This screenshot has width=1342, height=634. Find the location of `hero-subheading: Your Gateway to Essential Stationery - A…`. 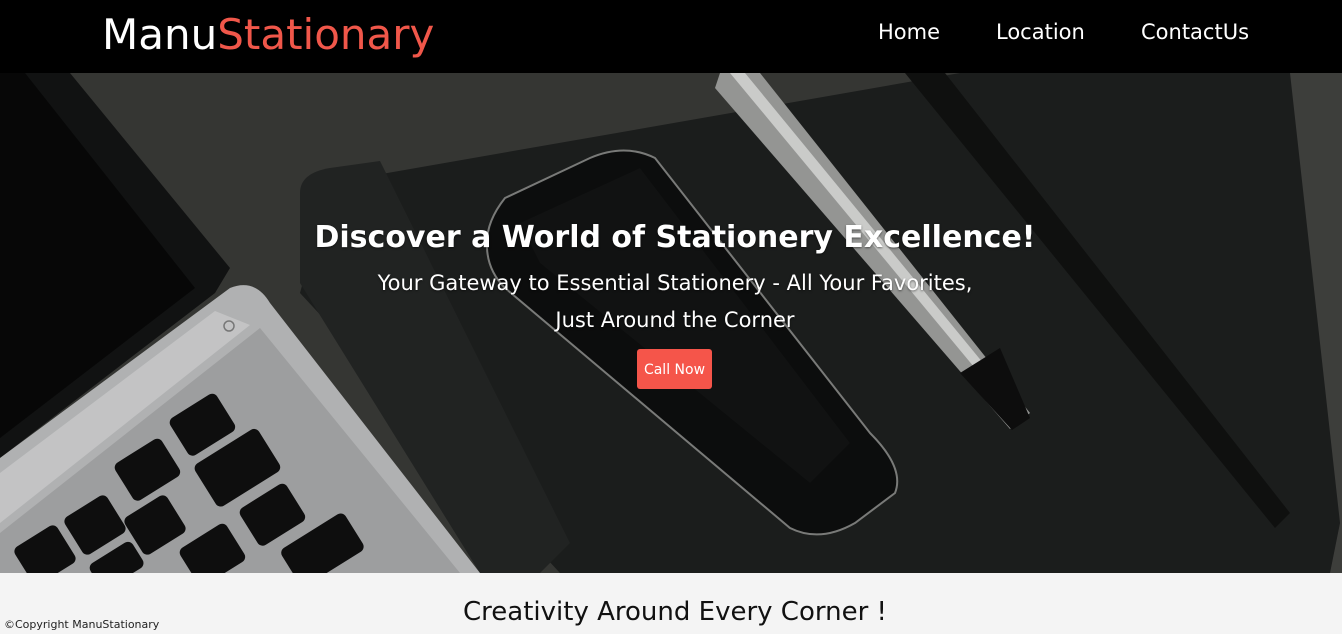

hero-subheading: Your Gateway to Essential Stationery - A… is located at coordinates (675, 302).